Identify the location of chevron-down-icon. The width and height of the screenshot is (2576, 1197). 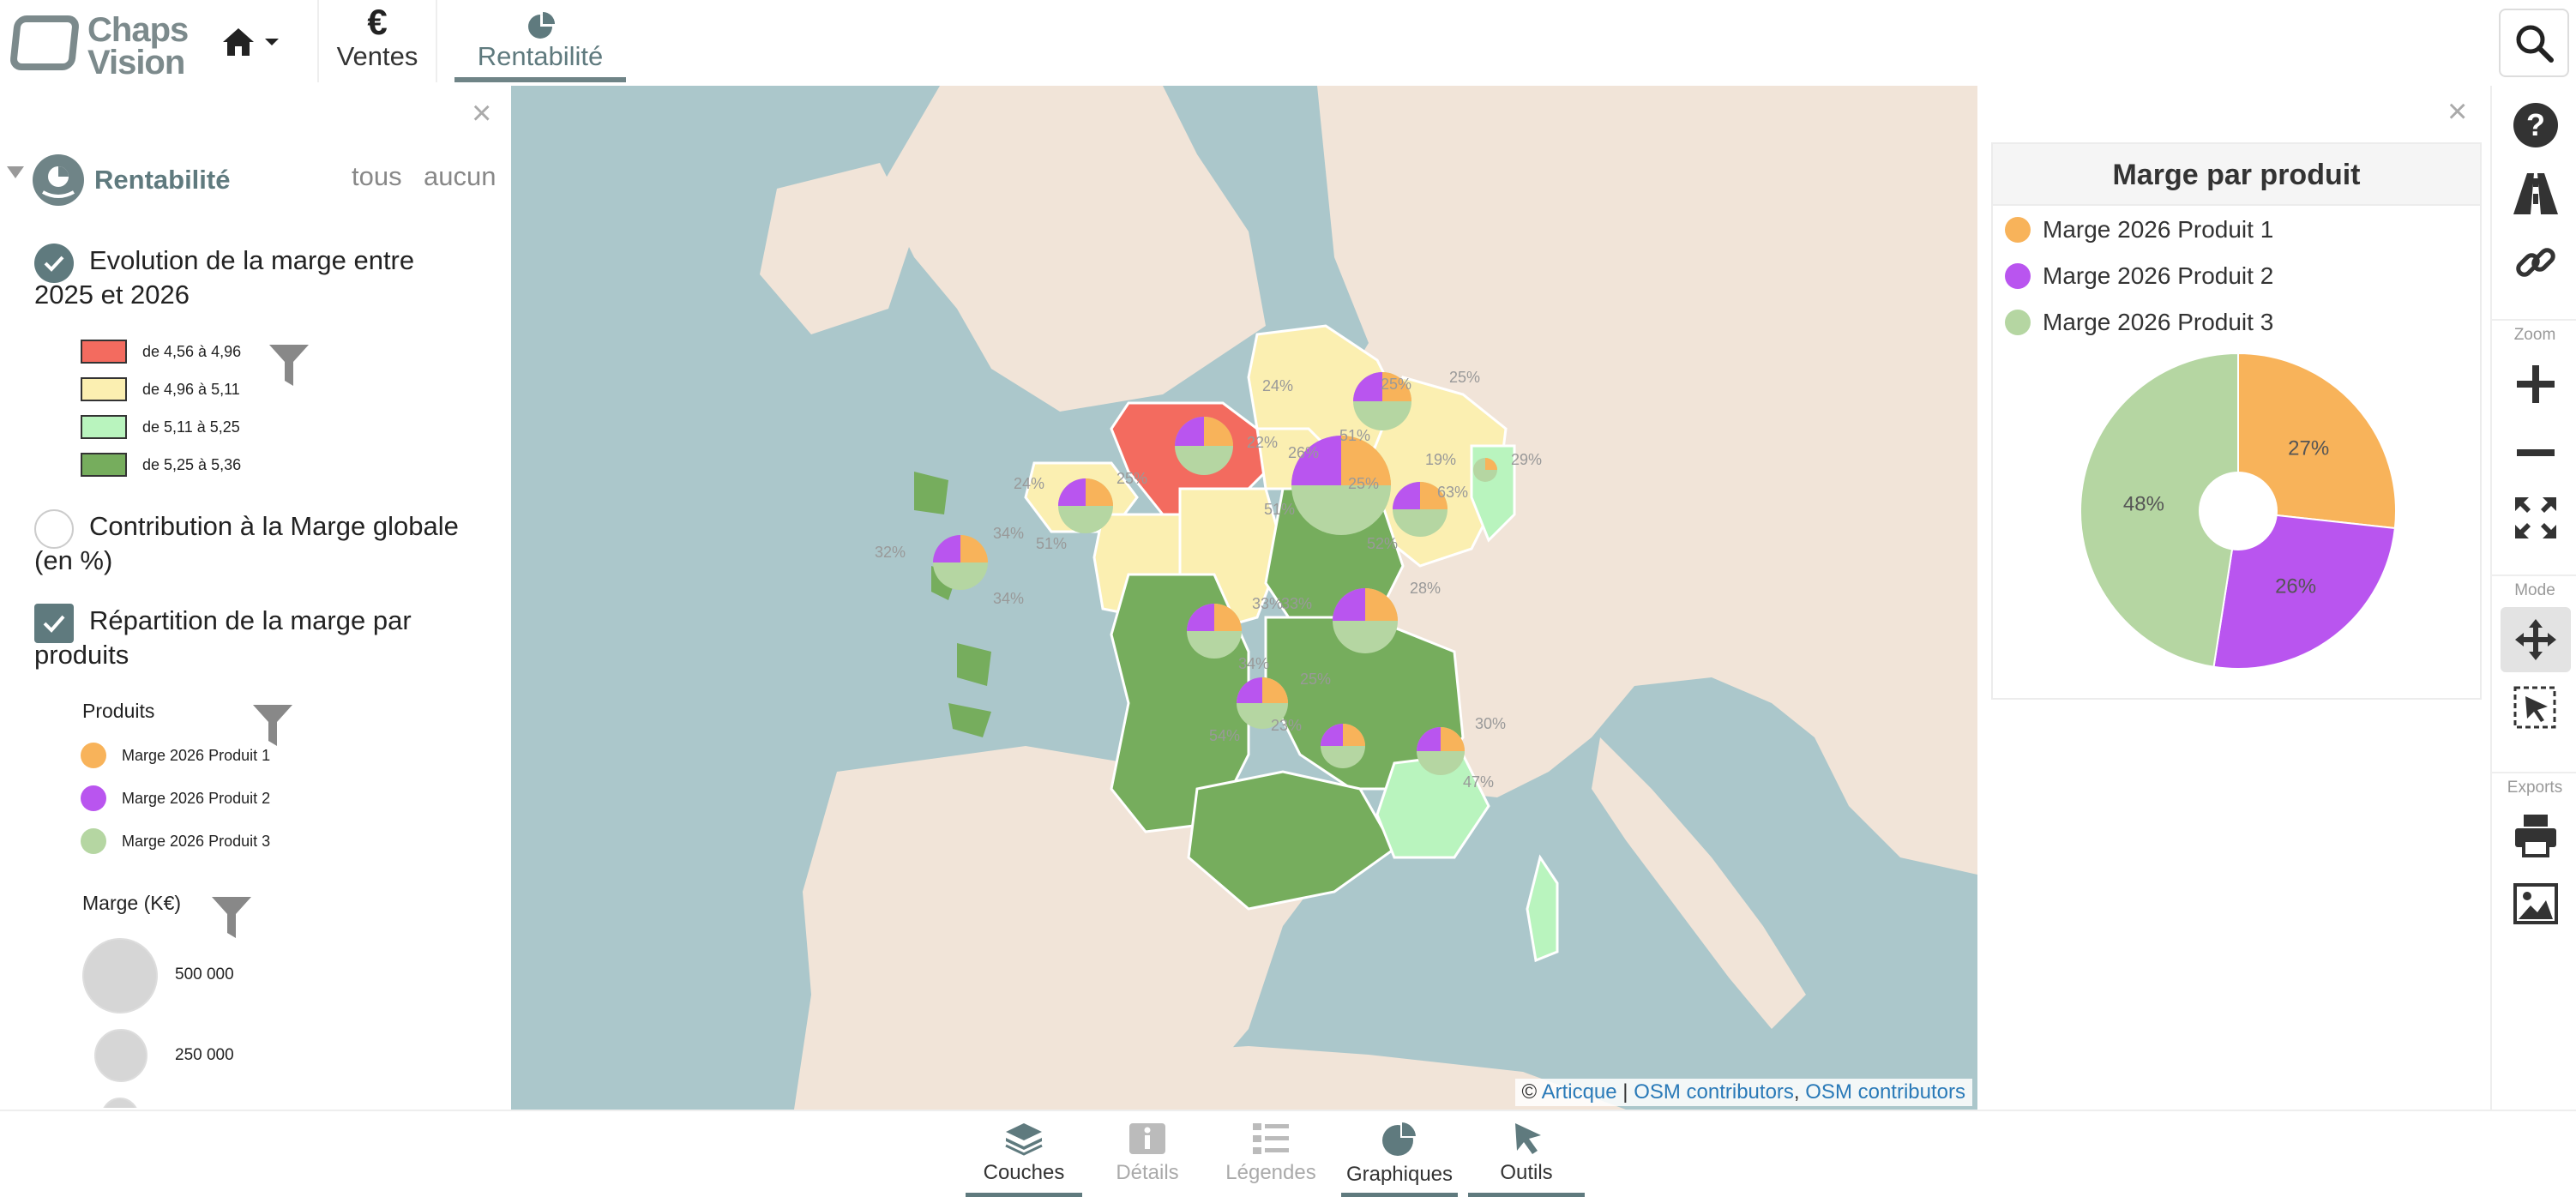
(272, 42).